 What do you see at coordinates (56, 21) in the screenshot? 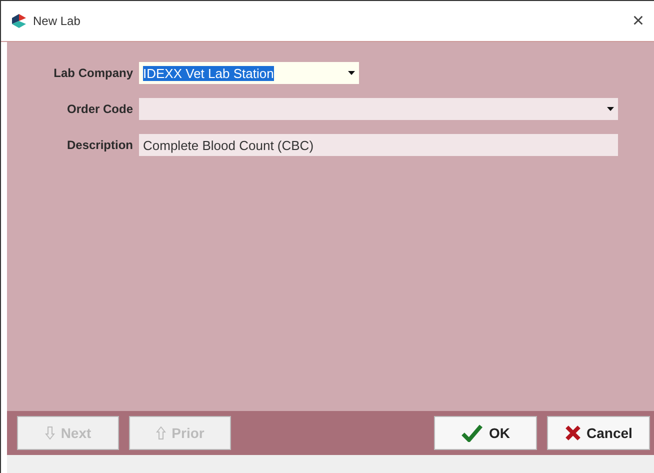
I see `window-title: New Lab` at bounding box center [56, 21].